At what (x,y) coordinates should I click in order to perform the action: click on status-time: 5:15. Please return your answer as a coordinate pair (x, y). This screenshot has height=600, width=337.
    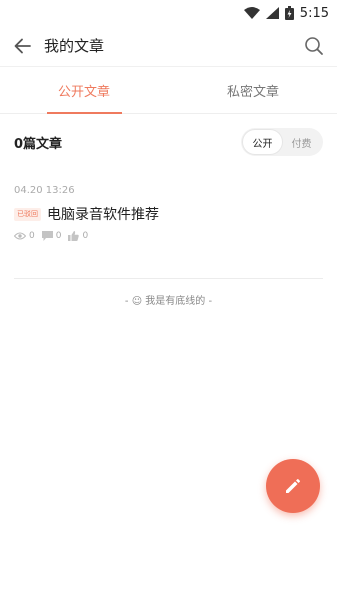
    Looking at the image, I should click on (314, 13).